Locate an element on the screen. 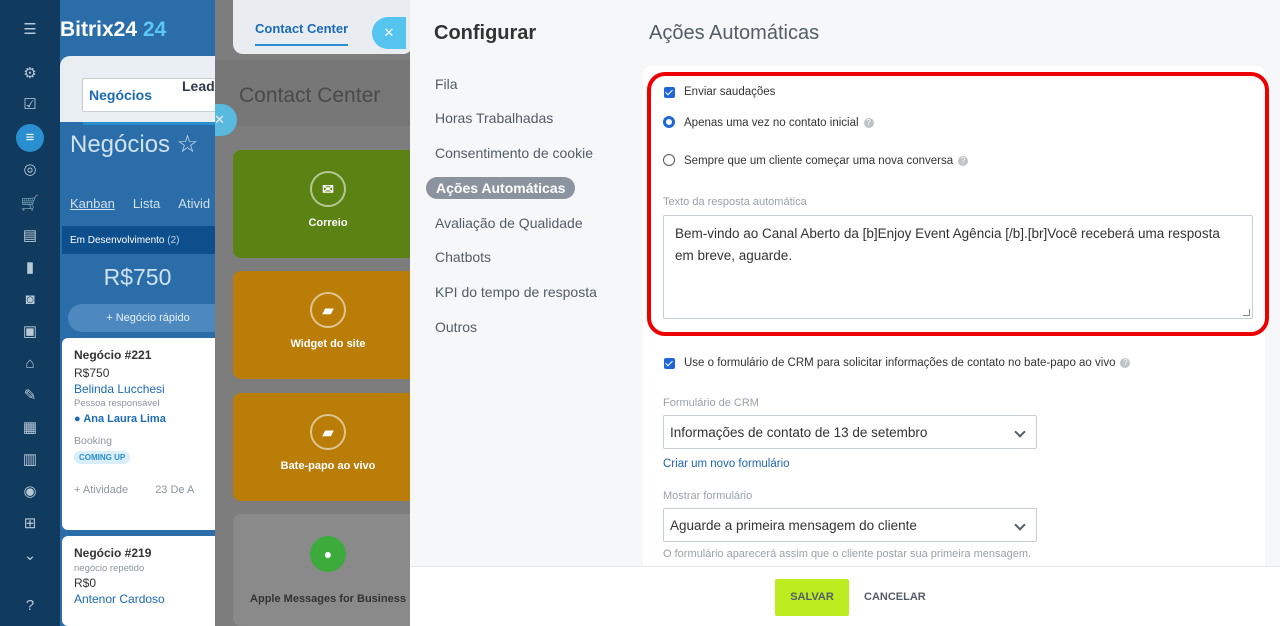 The width and height of the screenshot is (1280, 626). show-form-label: Mostrar formulário is located at coordinates (708, 496).